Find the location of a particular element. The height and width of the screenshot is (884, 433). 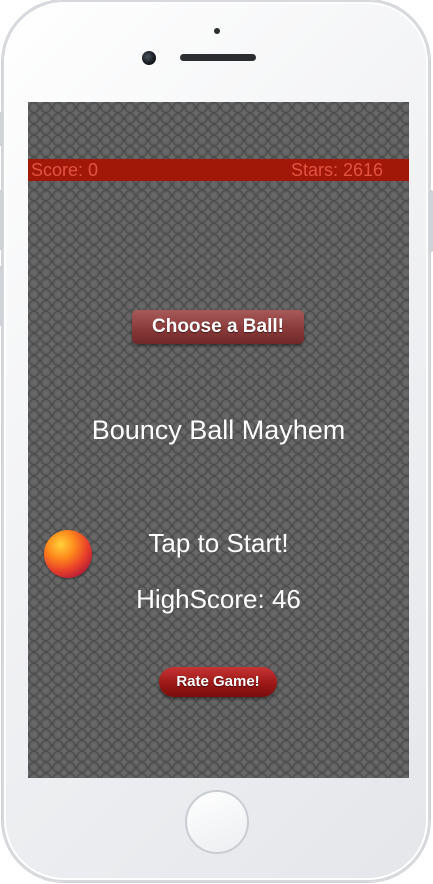

proximity-sensor is located at coordinates (217, 31).